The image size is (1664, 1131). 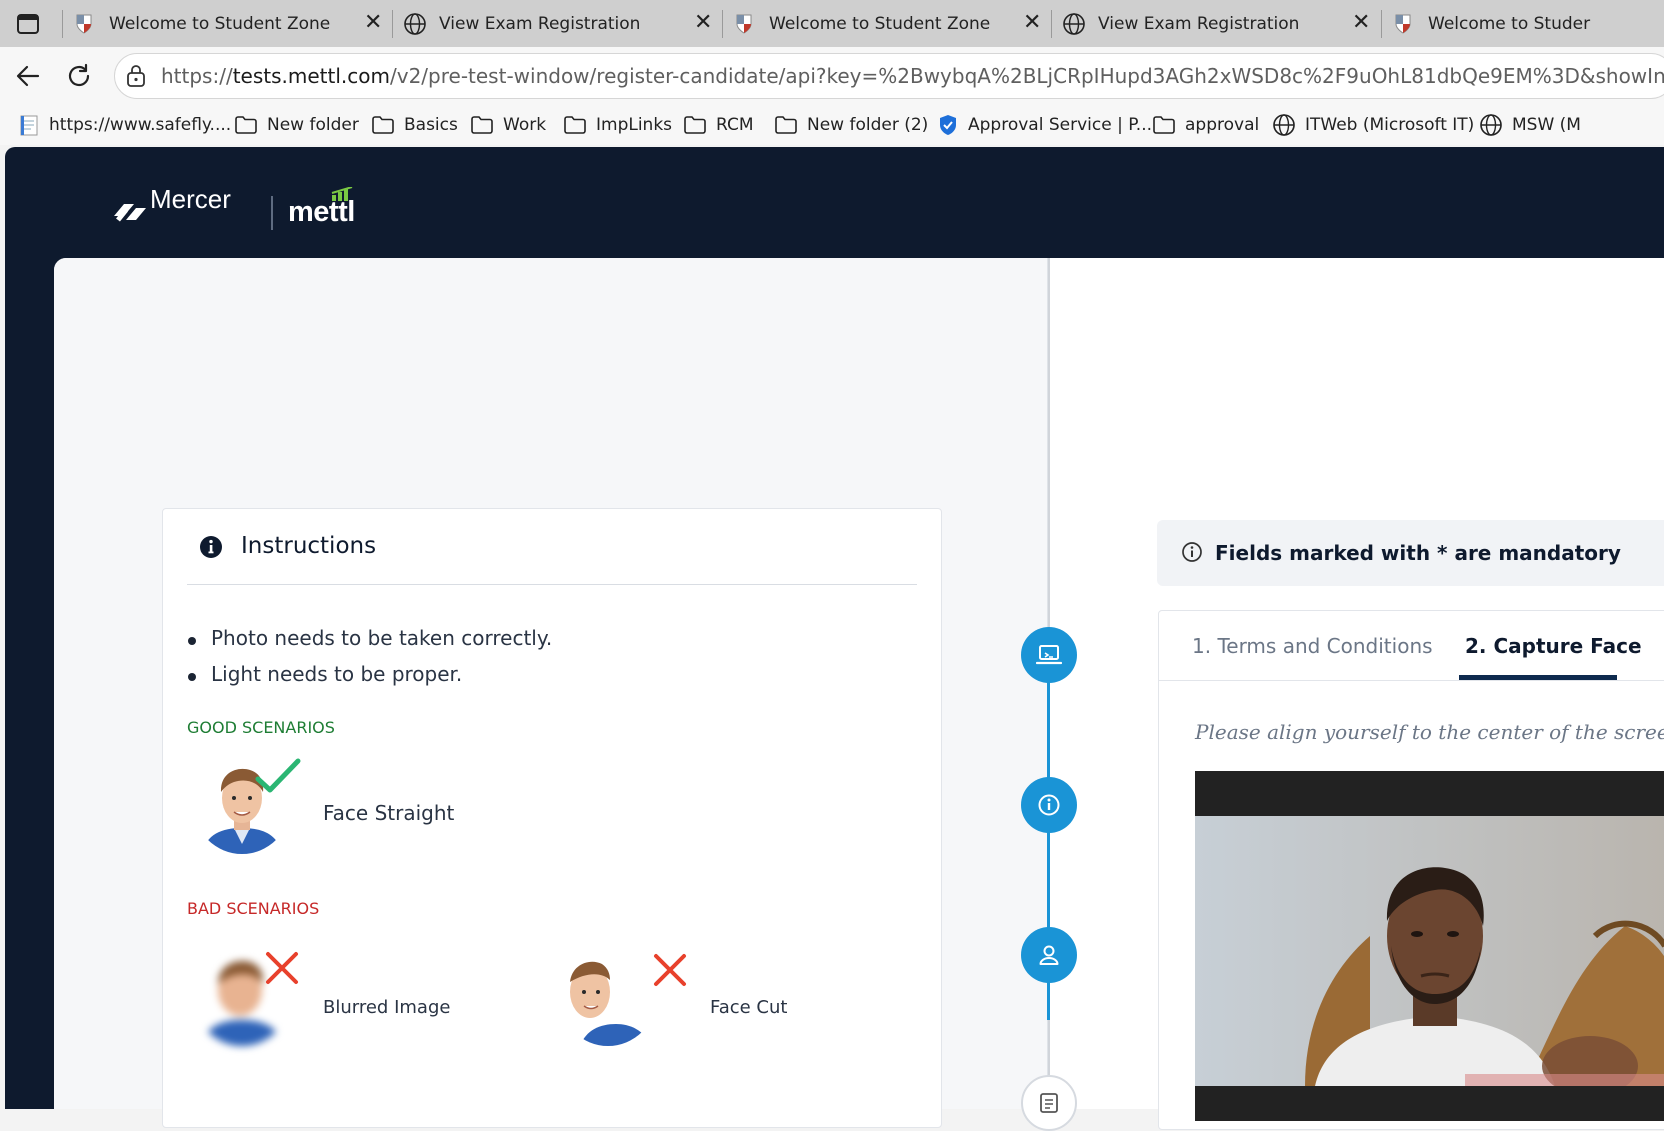 I want to click on webcam-feed-image, so click(x=1429, y=951).